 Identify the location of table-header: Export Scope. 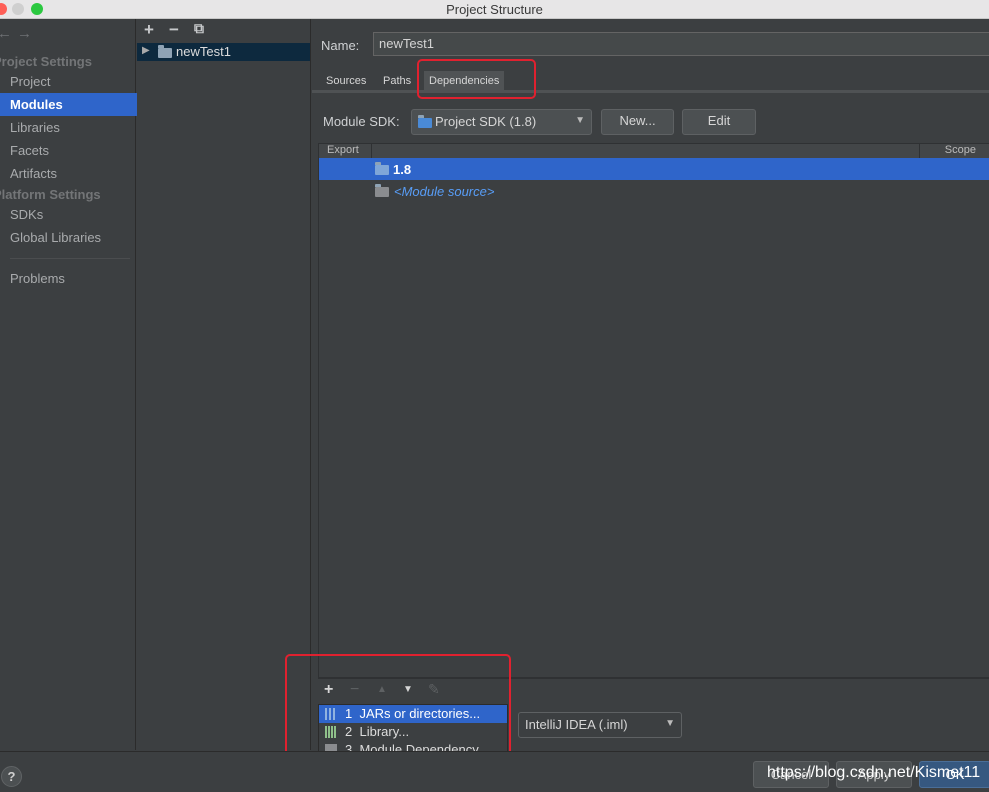
(654, 151).